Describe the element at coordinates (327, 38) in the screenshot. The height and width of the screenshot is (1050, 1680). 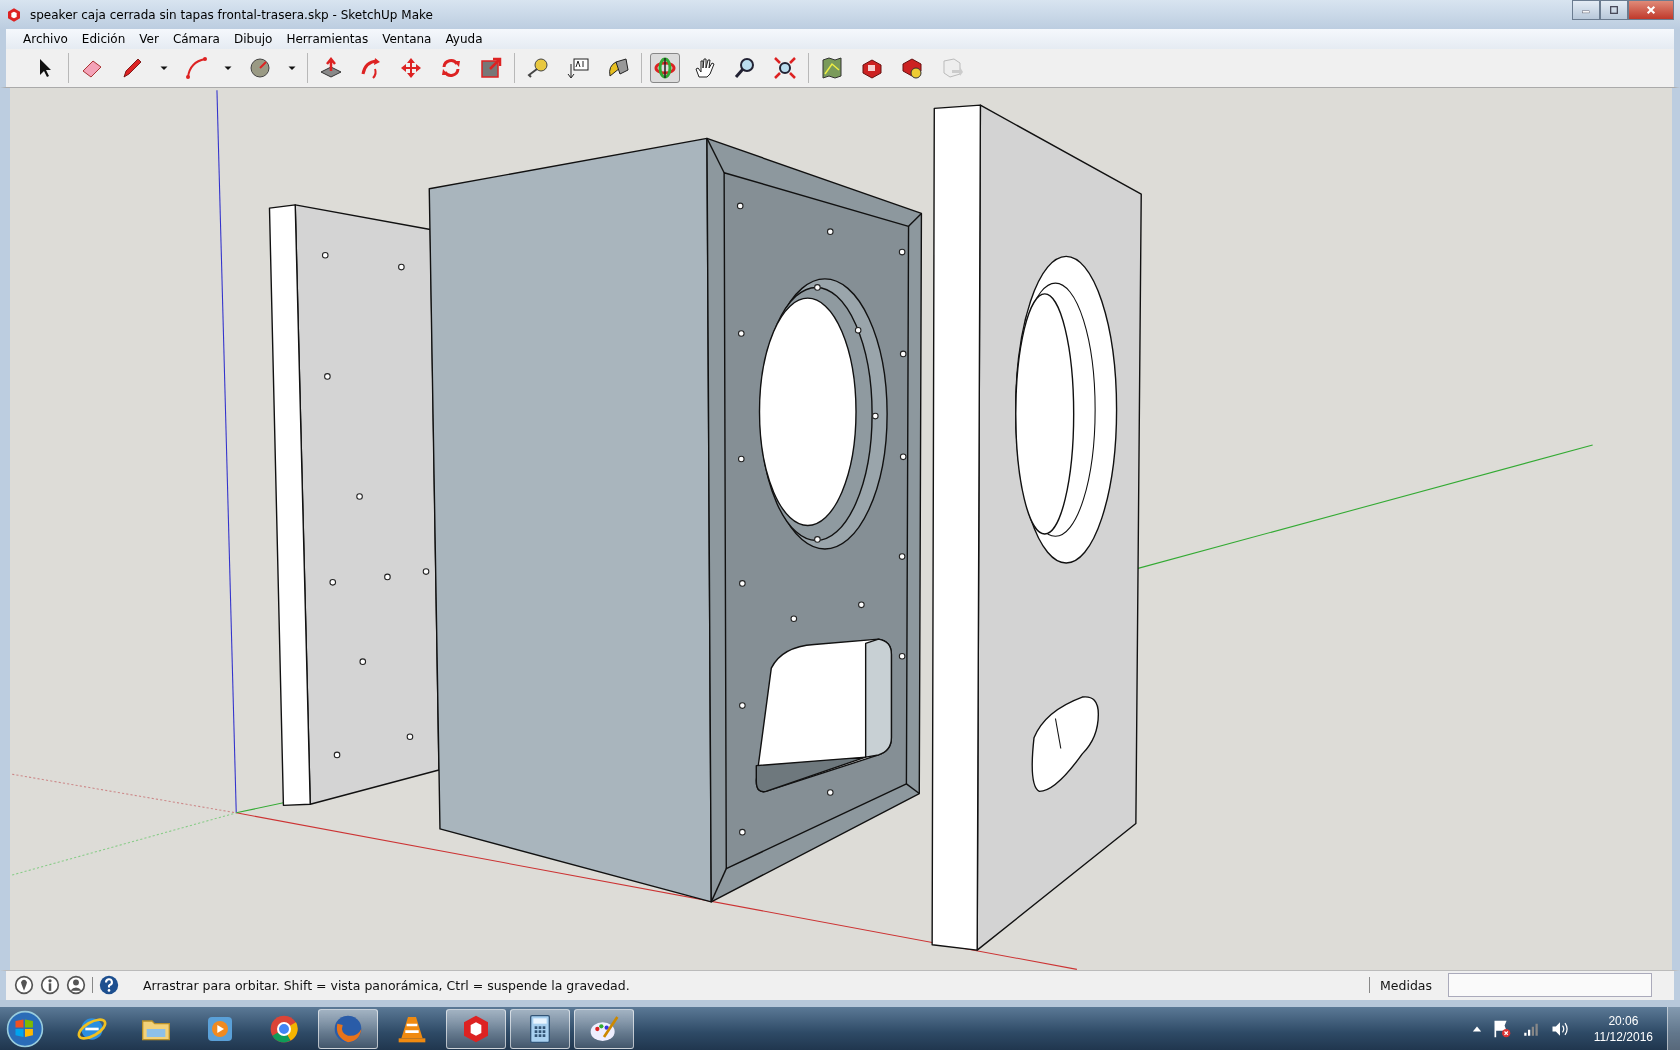
I see `menu-item: Herramientas` at that location.